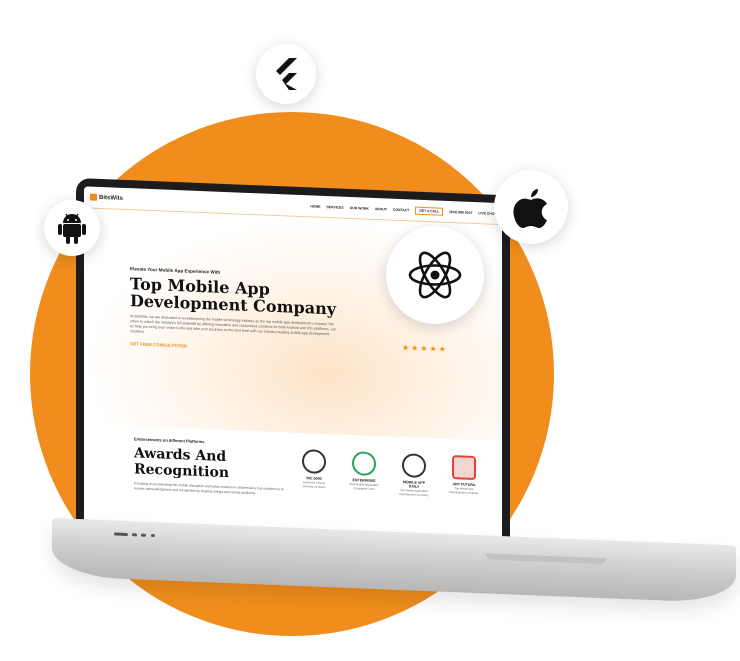 This screenshot has width=740, height=661. I want to click on android-badge, so click(72, 228).